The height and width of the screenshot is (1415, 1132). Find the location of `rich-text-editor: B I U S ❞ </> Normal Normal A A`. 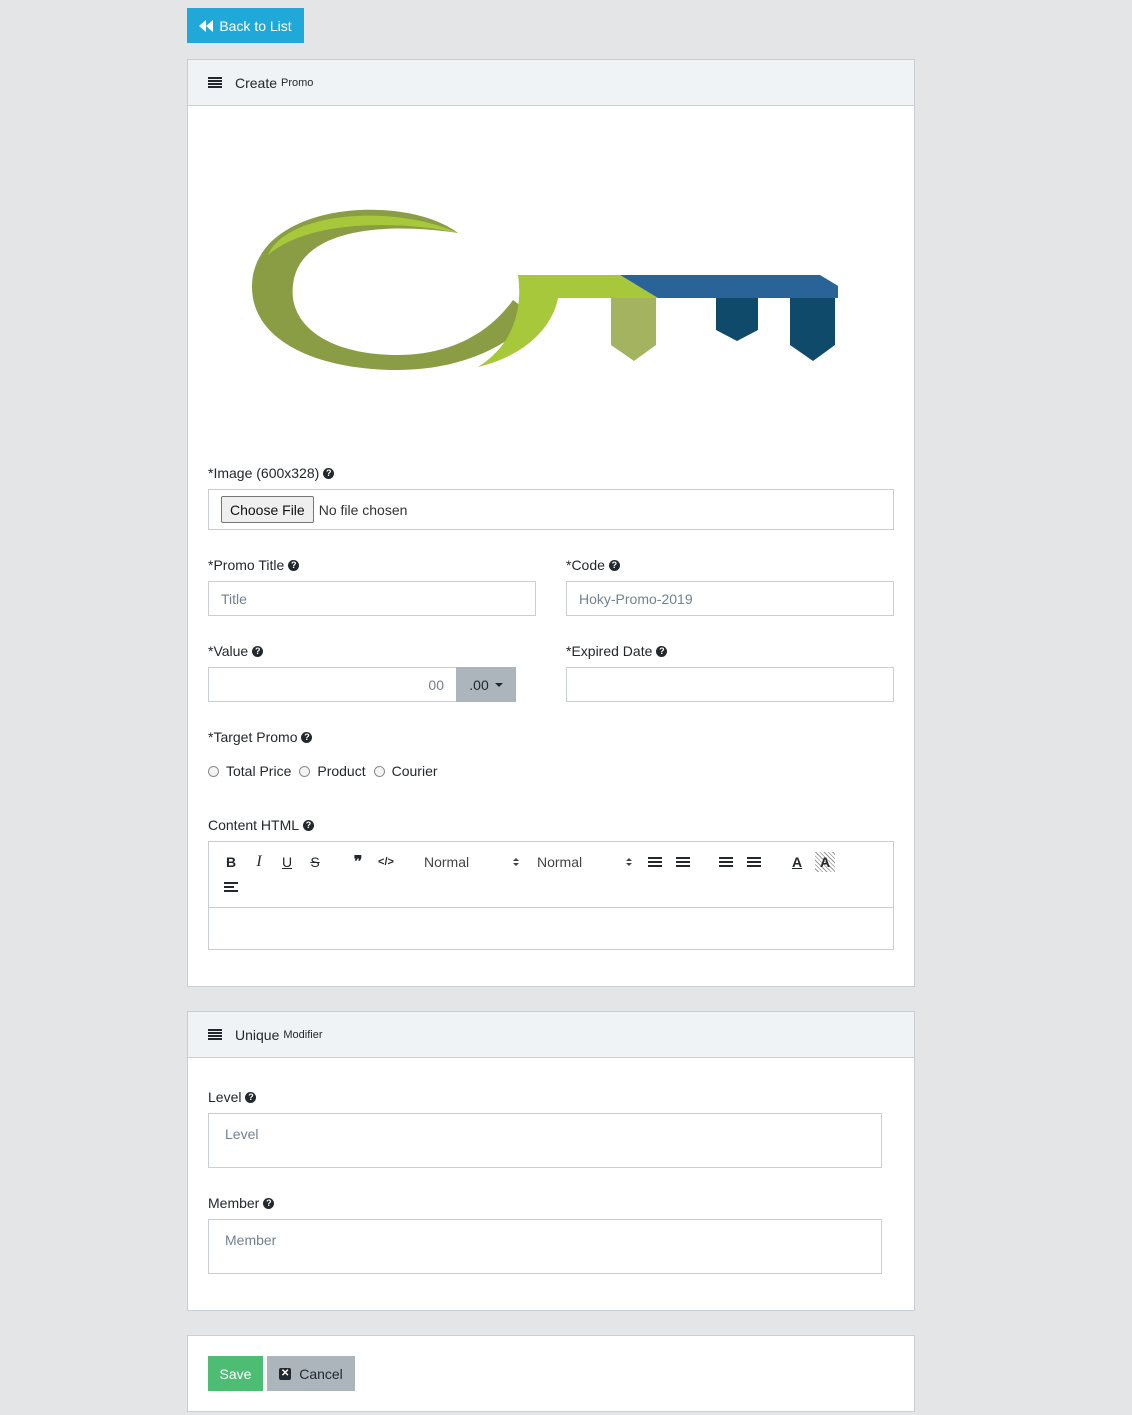

rich-text-editor: B I U S ❞ </> Normal Normal A A is located at coordinates (551, 895).